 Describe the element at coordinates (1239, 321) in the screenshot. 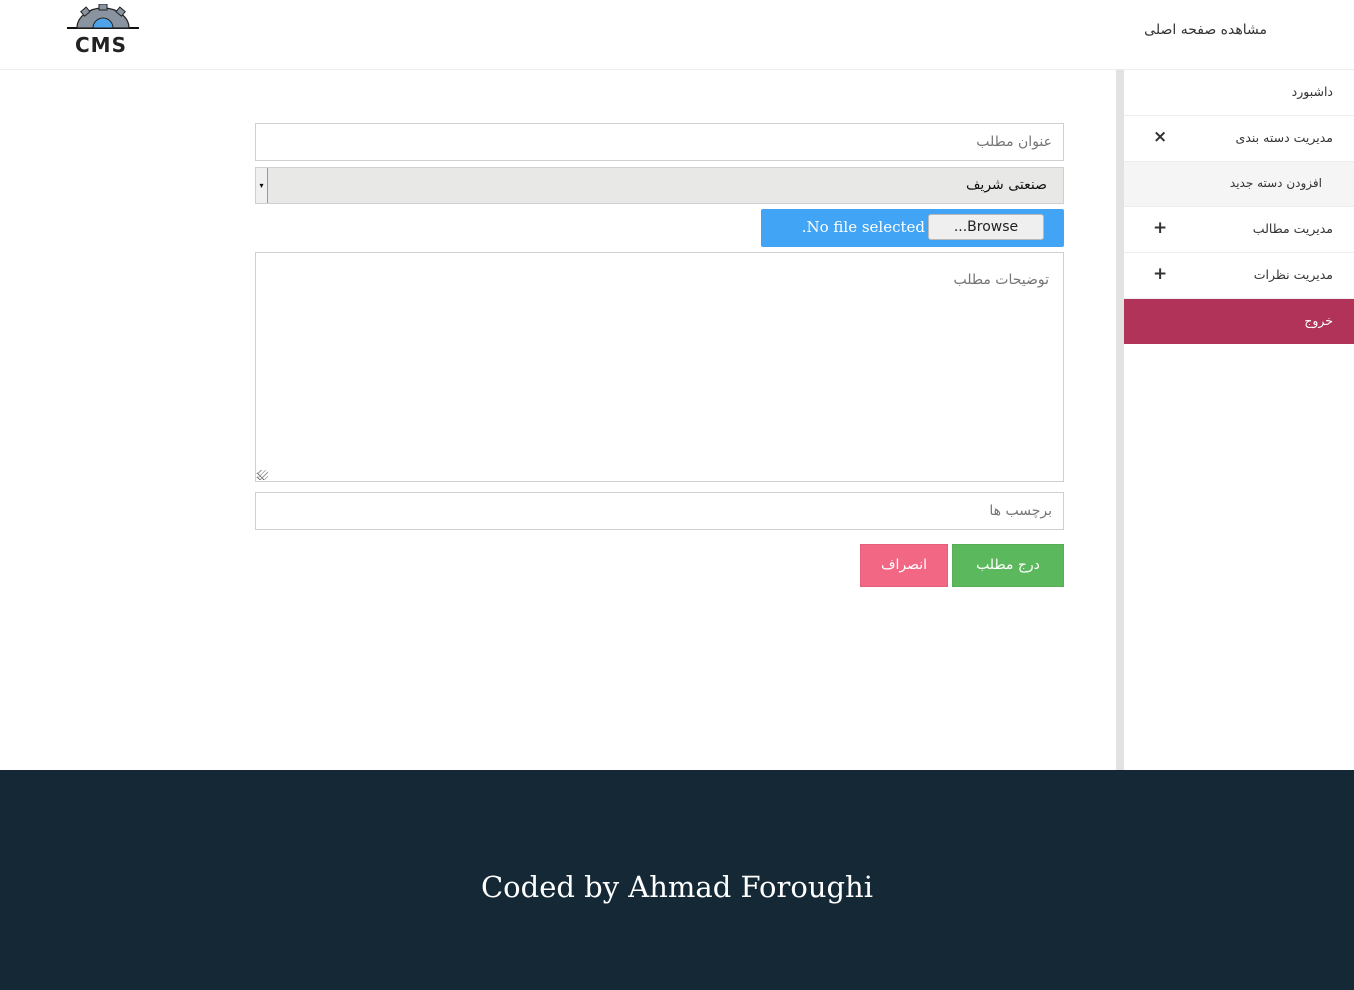

I see `sidebar-item-logout: خروج` at that location.